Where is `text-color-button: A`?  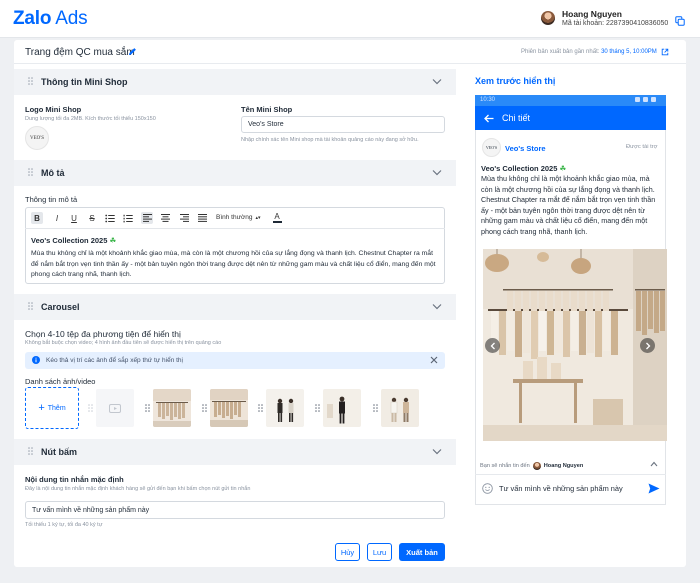 text-color-button: A is located at coordinates (277, 218).